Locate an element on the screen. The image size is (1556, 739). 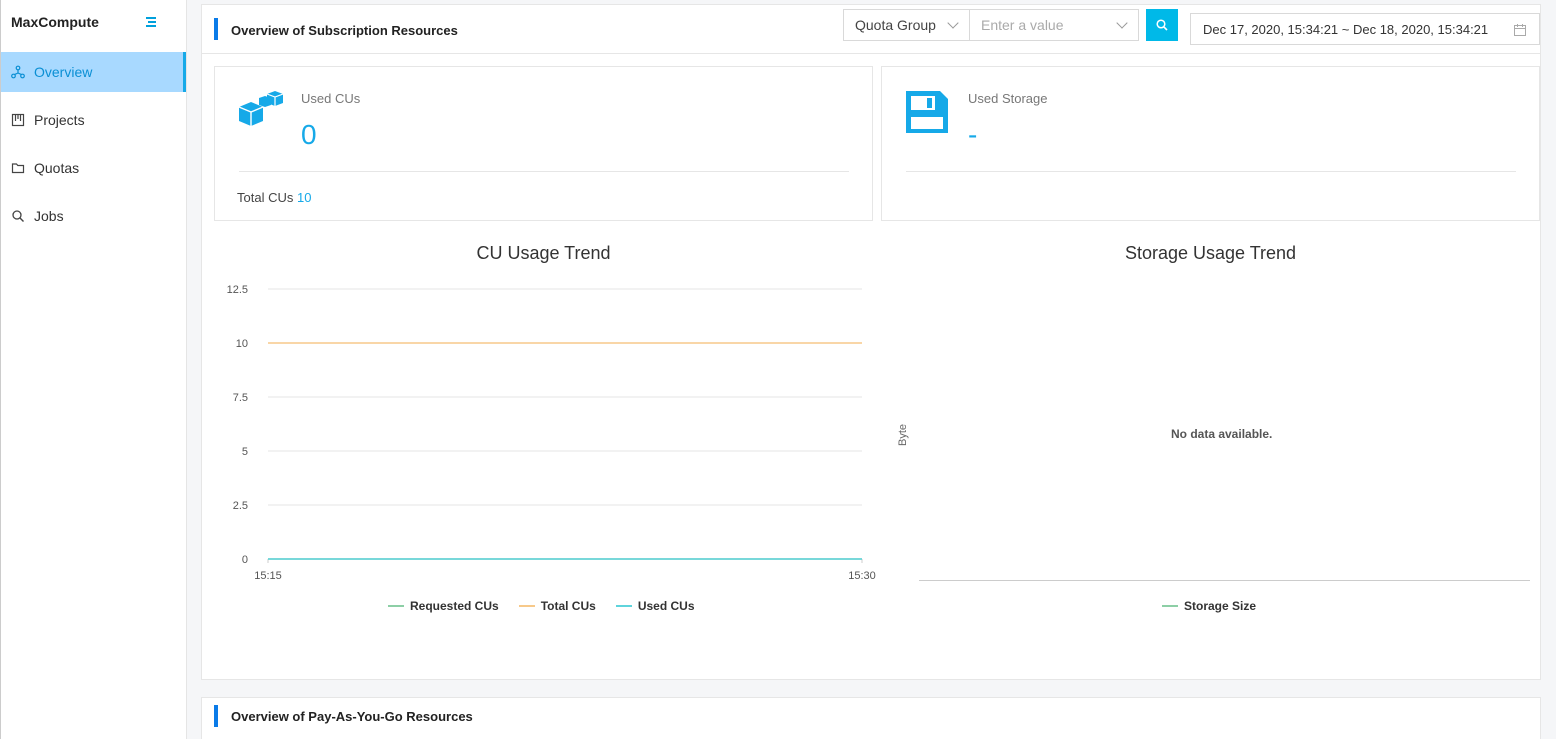
y-tick-label: 0 is located at coordinates (245, 560).